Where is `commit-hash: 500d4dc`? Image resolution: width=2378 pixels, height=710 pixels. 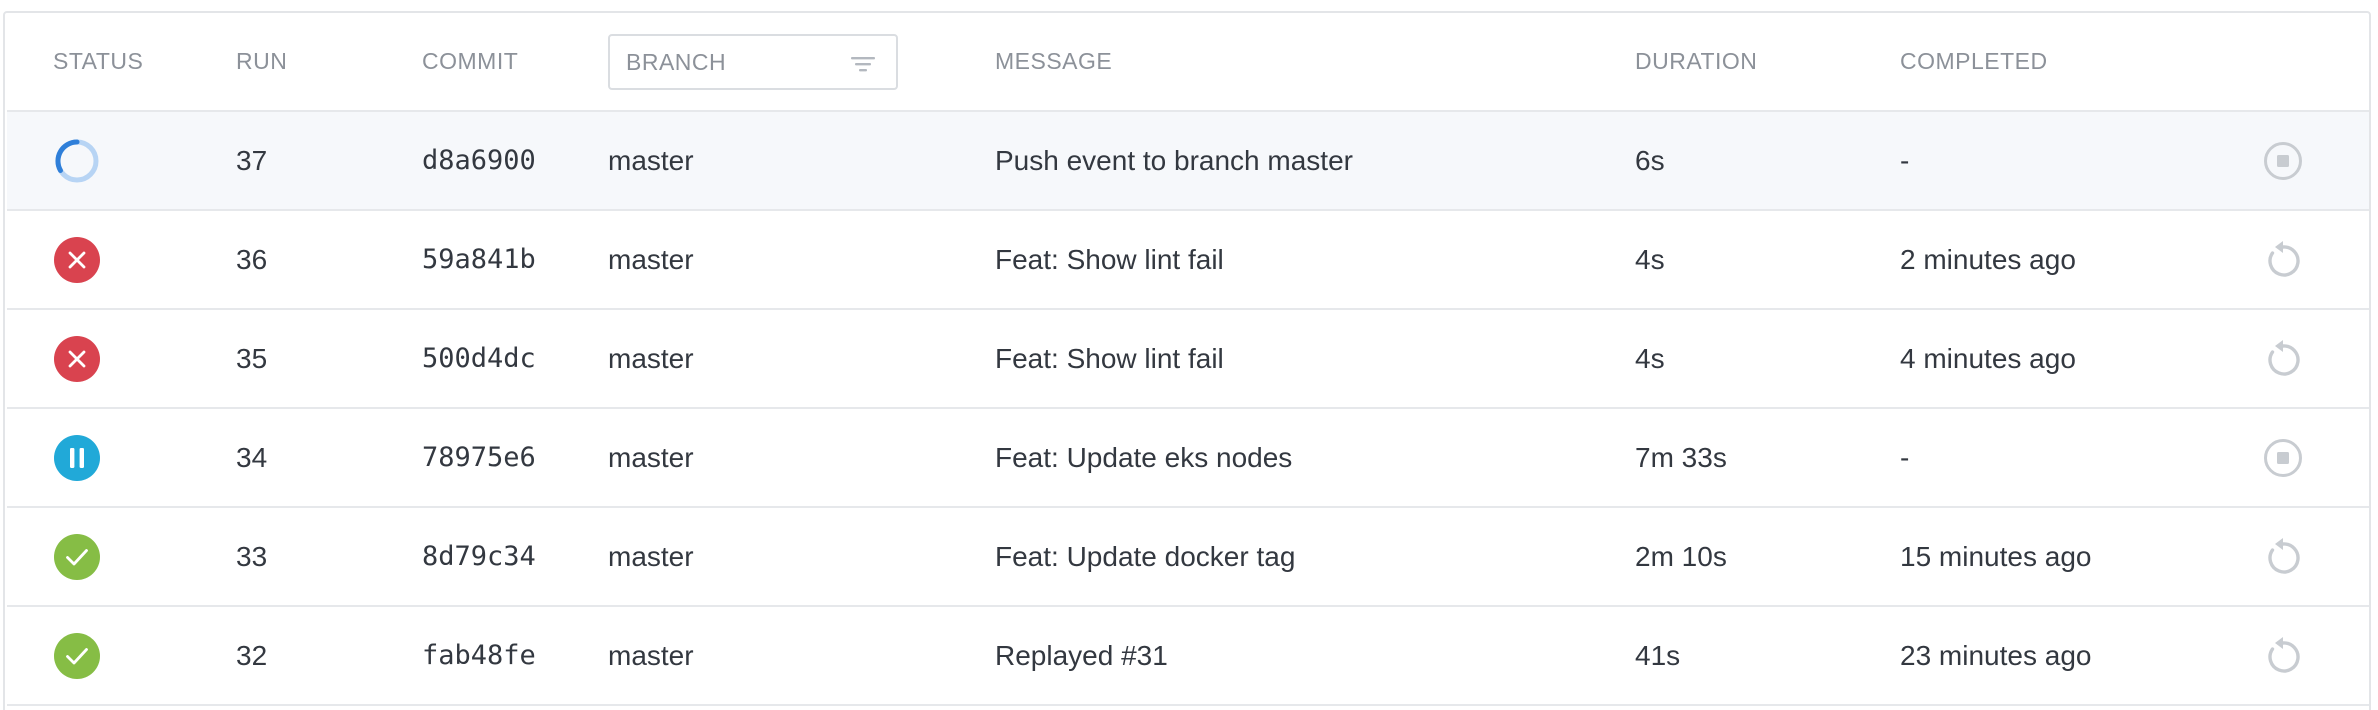
commit-hash: 500d4dc is located at coordinates (479, 358).